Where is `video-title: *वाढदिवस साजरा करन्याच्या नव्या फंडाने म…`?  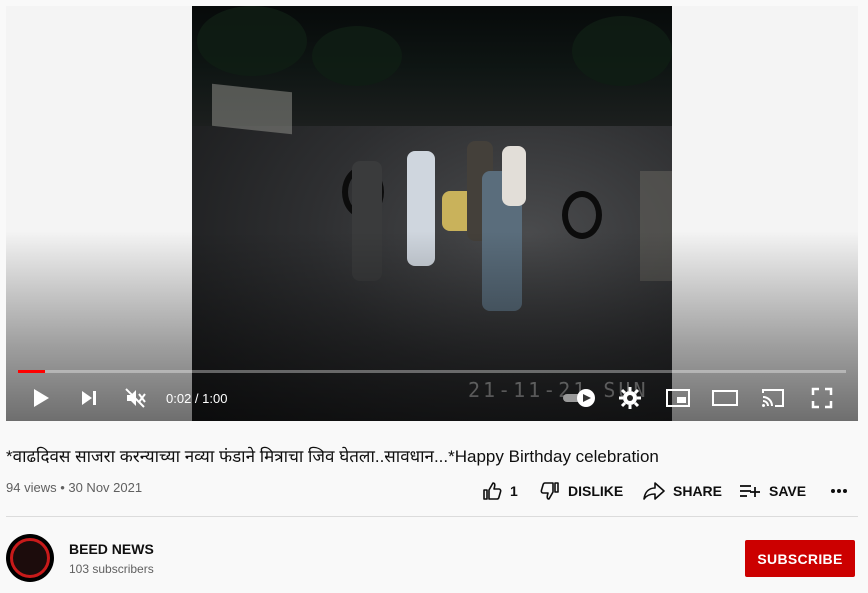
video-title: *वाढदिवस साजरा करन्याच्या नव्या फंडाने म… is located at coordinates (332, 456).